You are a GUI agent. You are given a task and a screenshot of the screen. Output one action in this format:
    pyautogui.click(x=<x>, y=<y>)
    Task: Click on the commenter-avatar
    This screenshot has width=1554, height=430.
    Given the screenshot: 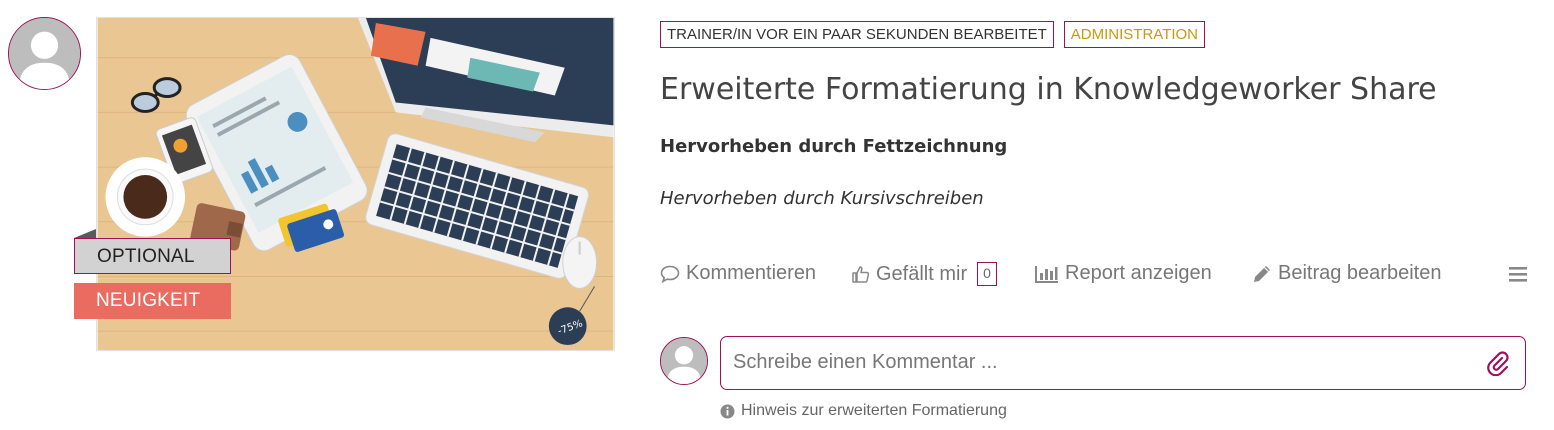 What is the action you would take?
    pyautogui.click(x=684, y=361)
    